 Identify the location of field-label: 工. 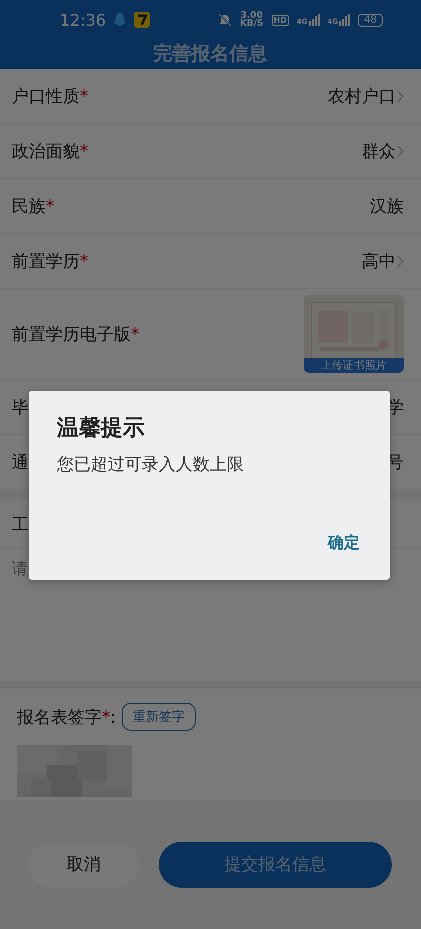
(20, 525).